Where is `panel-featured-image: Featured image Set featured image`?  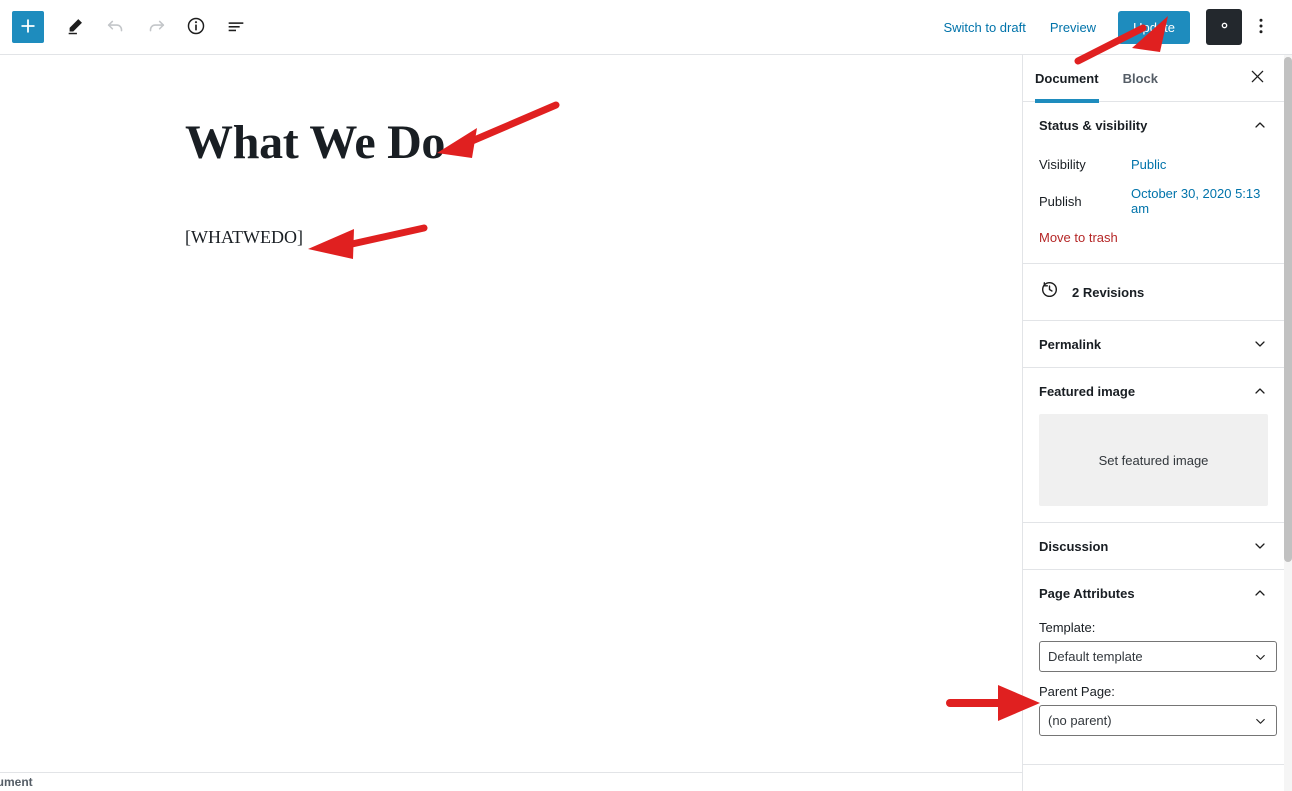
panel-featured-image: Featured image Set featured image is located at coordinates (1153, 445).